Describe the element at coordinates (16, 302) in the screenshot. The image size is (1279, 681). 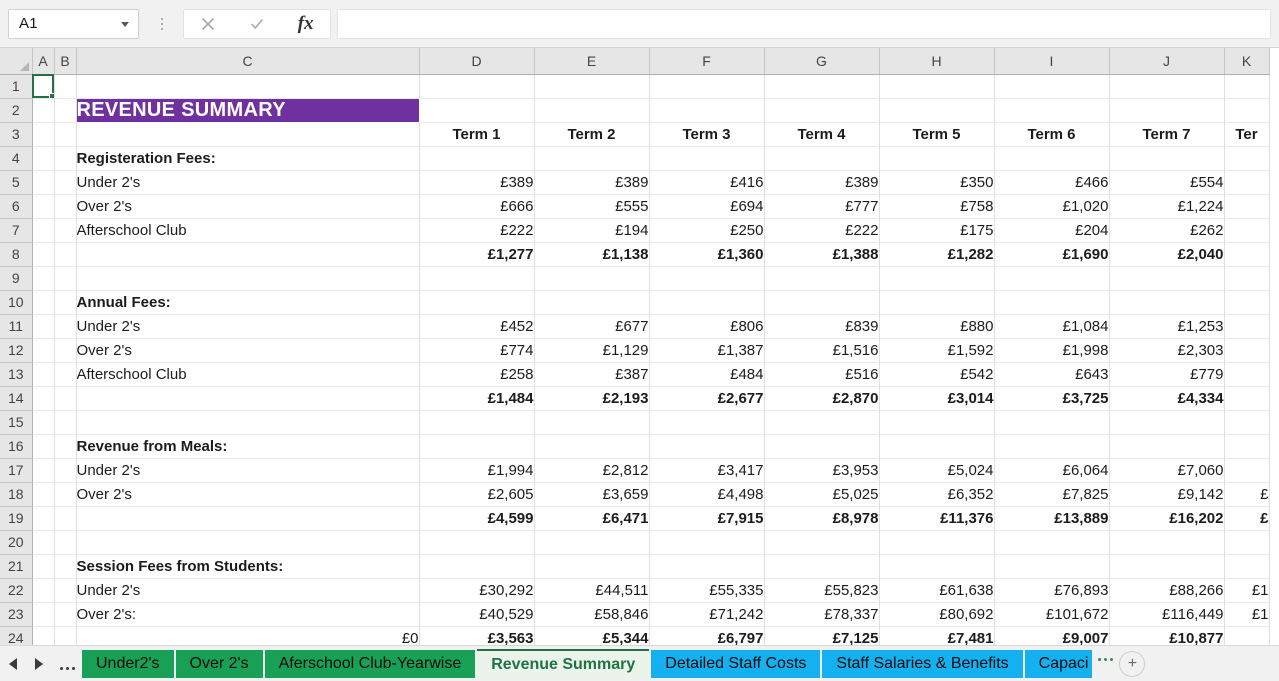
I see `row-header-10: 10` at that location.